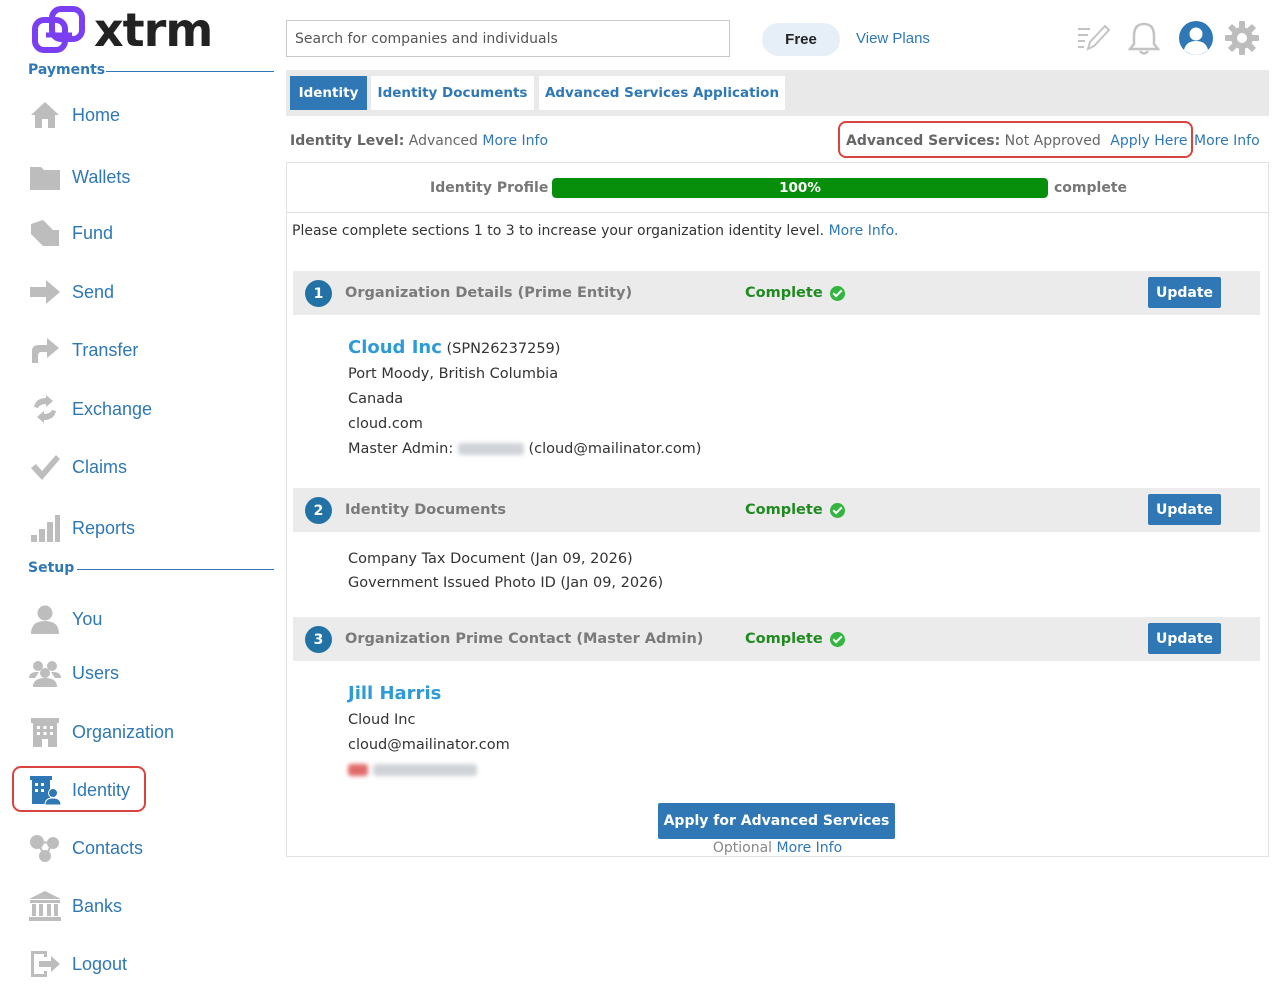 This screenshot has height=1007, width=1285. What do you see at coordinates (45, 115) in the screenshot?
I see `home-icon` at bounding box center [45, 115].